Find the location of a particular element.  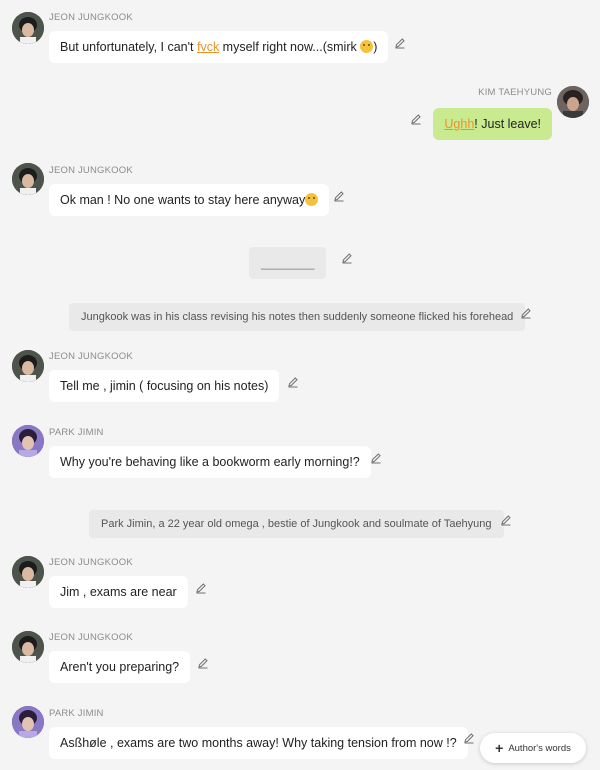

rolling-eyes-emoji-icon is located at coordinates (312, 199).